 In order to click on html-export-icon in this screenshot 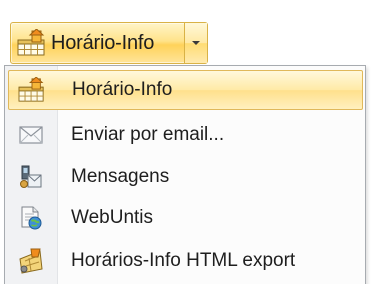, I will do `click(31, 261)`.